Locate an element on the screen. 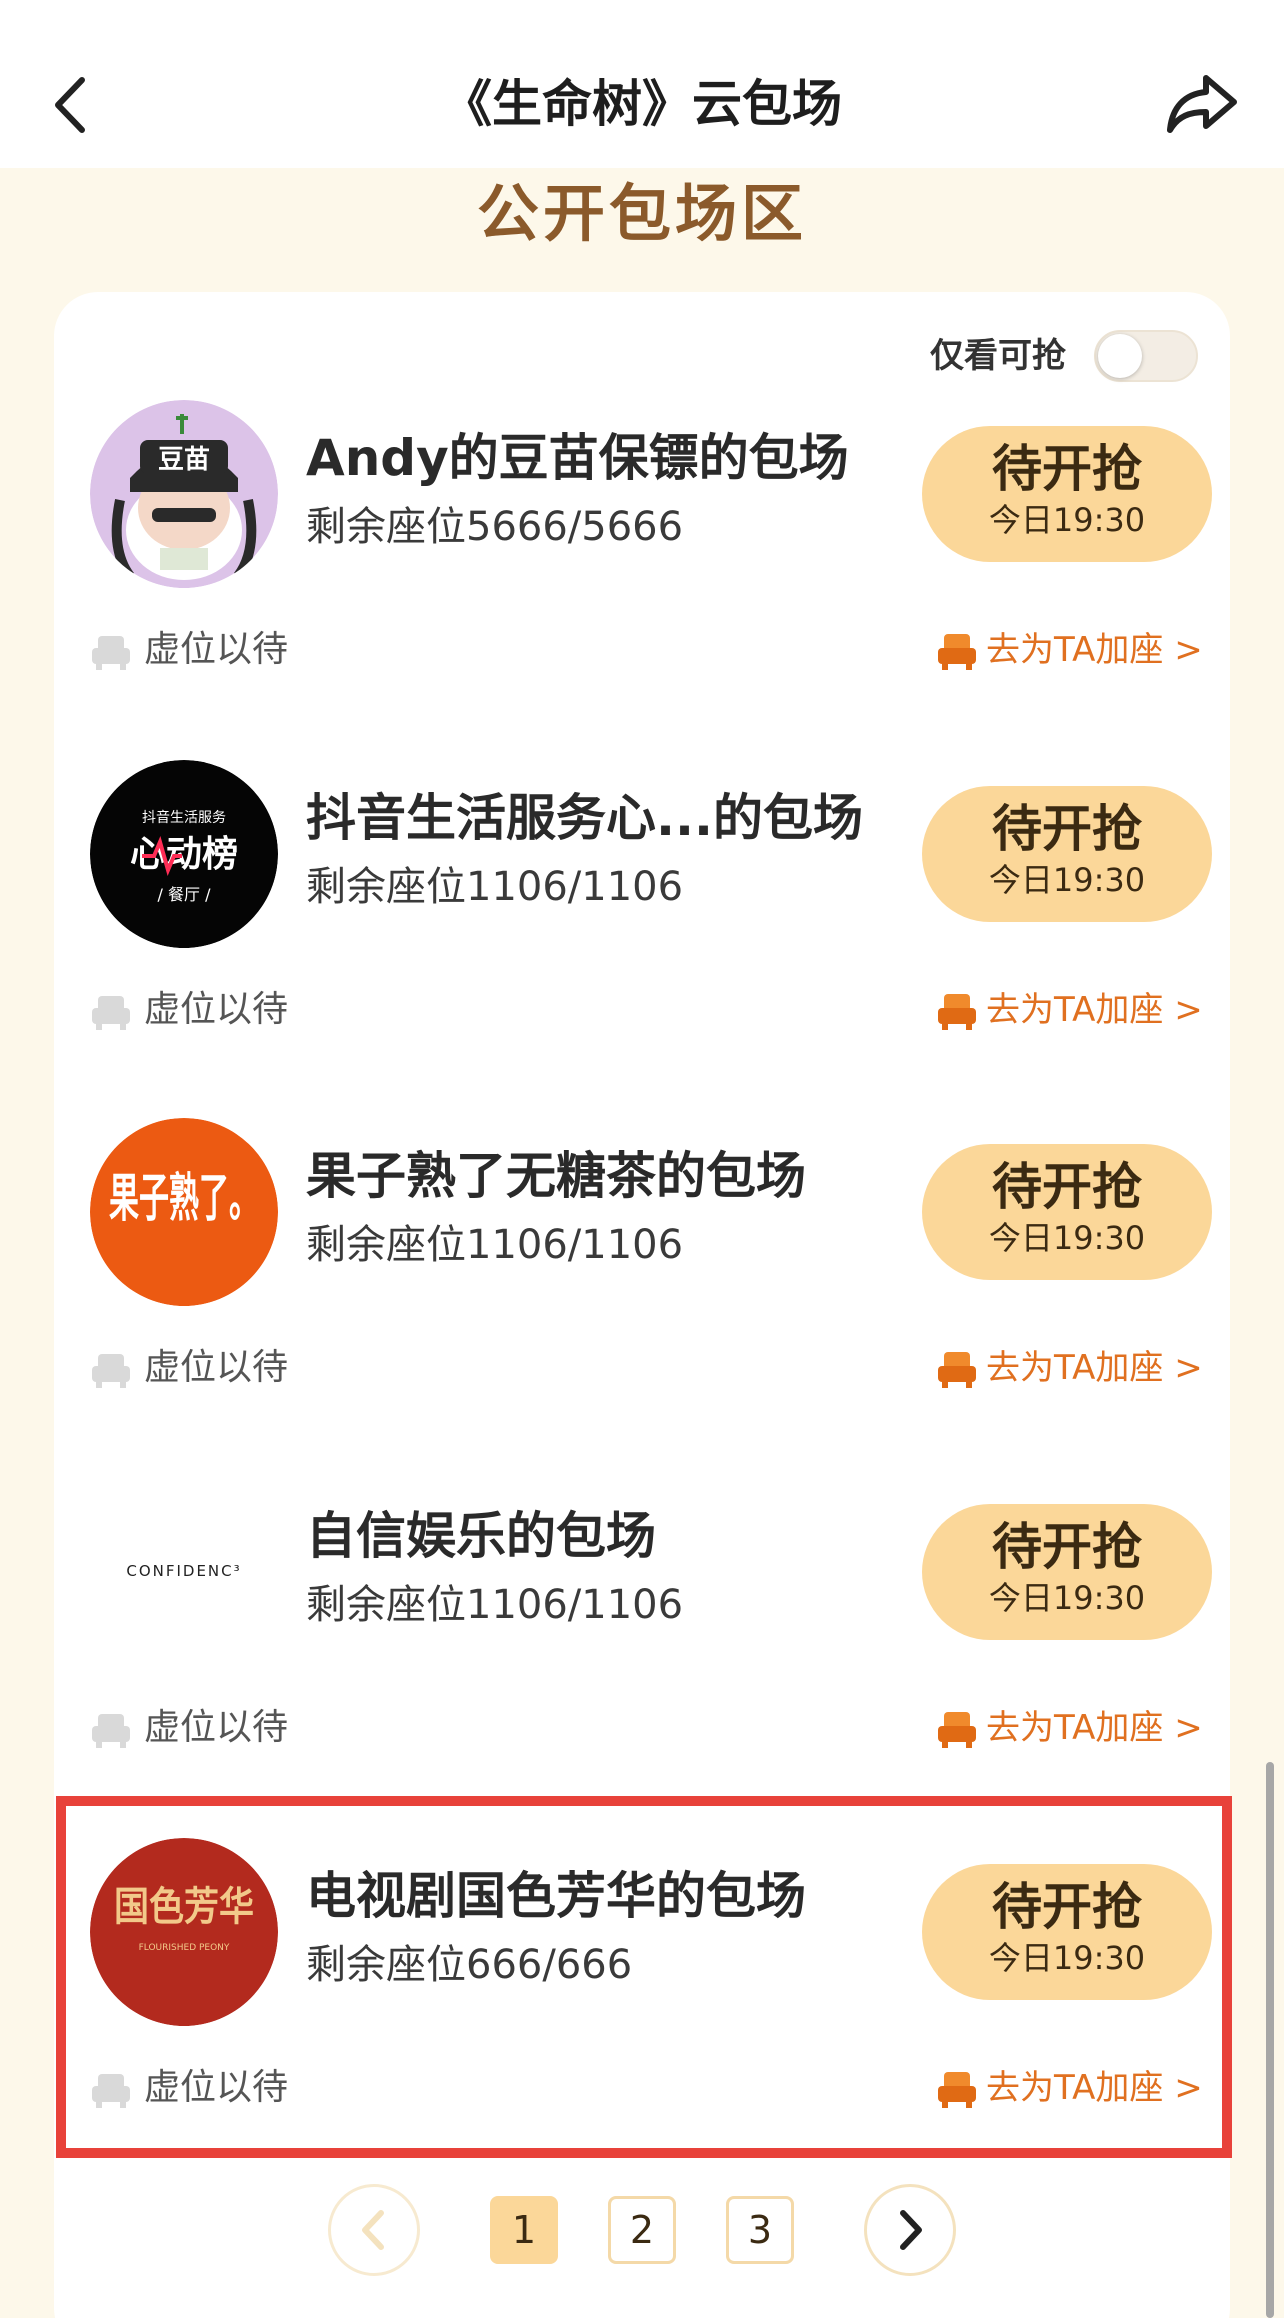  item-seats: 剩余座位5666/5666 is located at coordinates (495, 527).